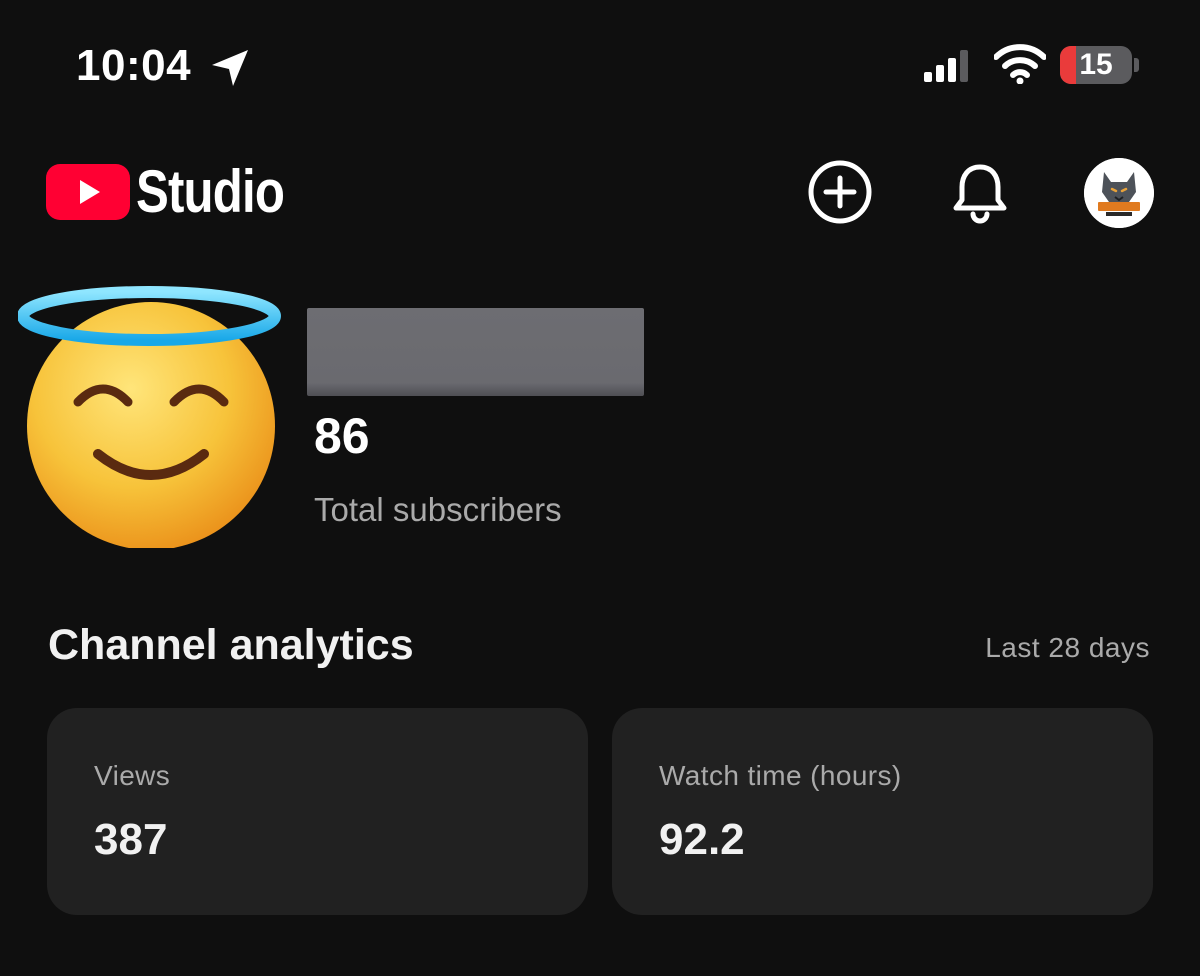 The height and width of the screenshot is (976, 1200). What do you see at coordinates (475, 352) in the screenshot?
I see `channel-name-redacted` at bounding box center [475, 352].